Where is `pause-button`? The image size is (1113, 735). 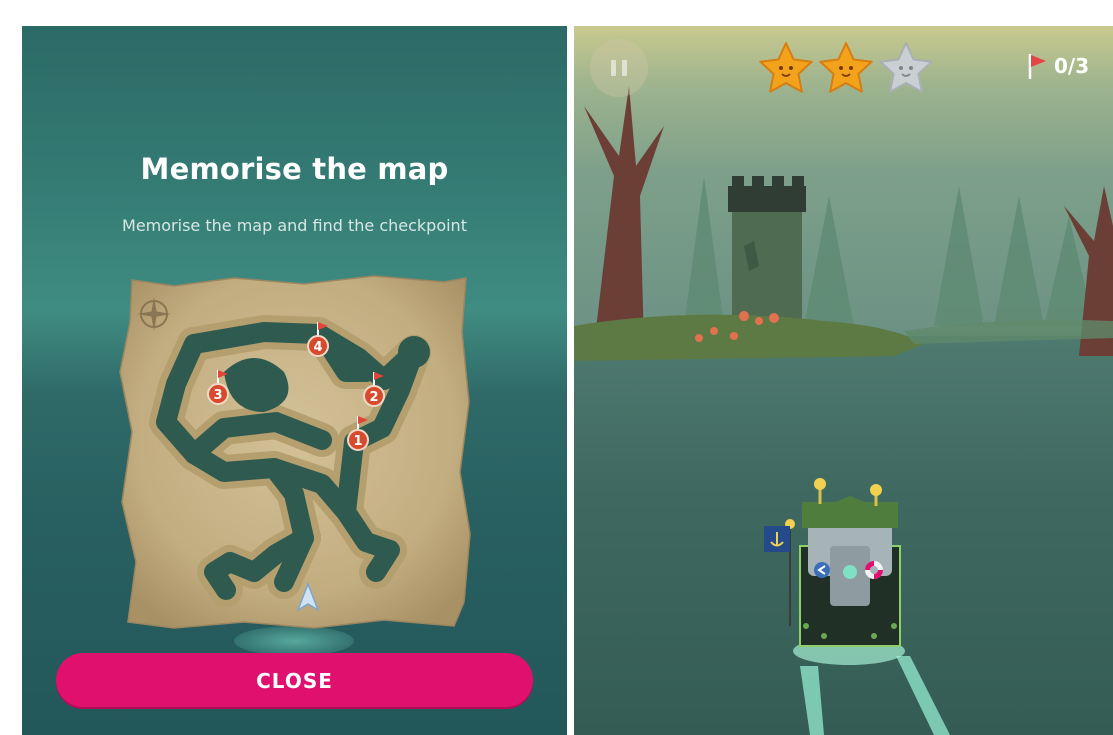 pause-button is located at coordinates (619, 68).